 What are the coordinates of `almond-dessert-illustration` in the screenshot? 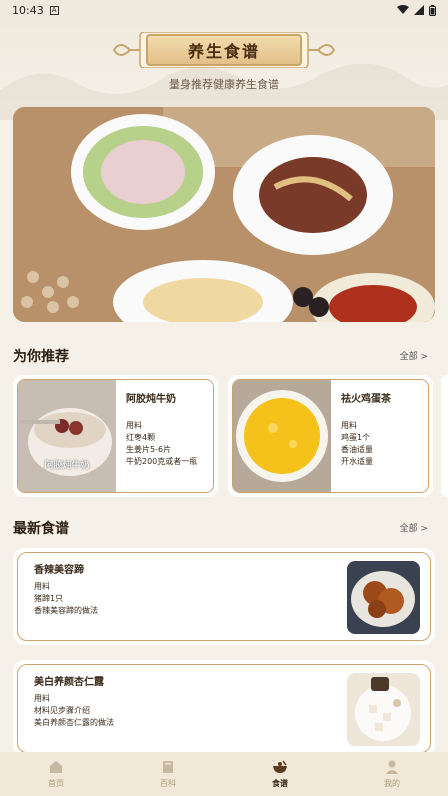 It's located at (383, 709).